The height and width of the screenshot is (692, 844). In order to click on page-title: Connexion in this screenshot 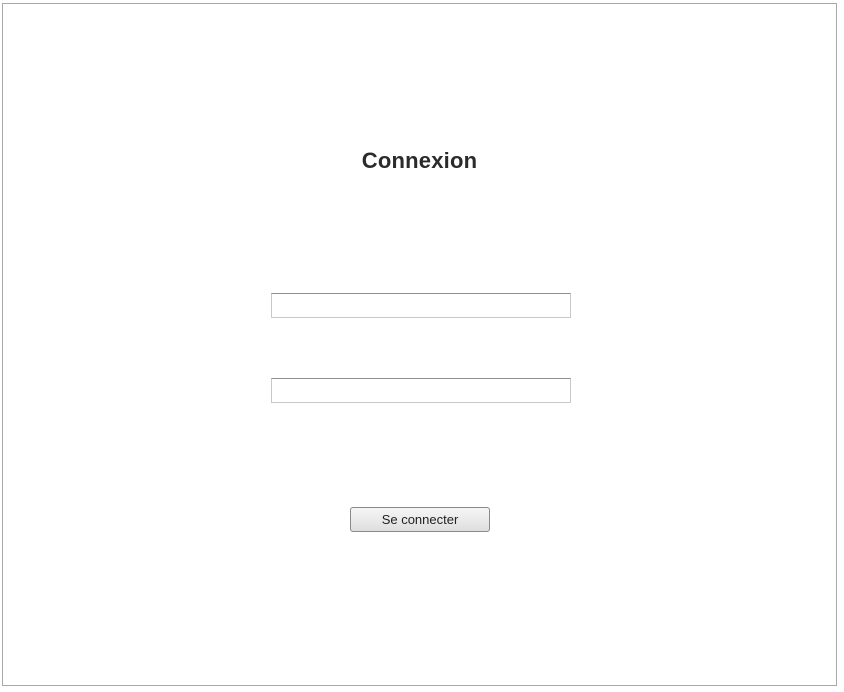, I will do `click(419, 160)`.